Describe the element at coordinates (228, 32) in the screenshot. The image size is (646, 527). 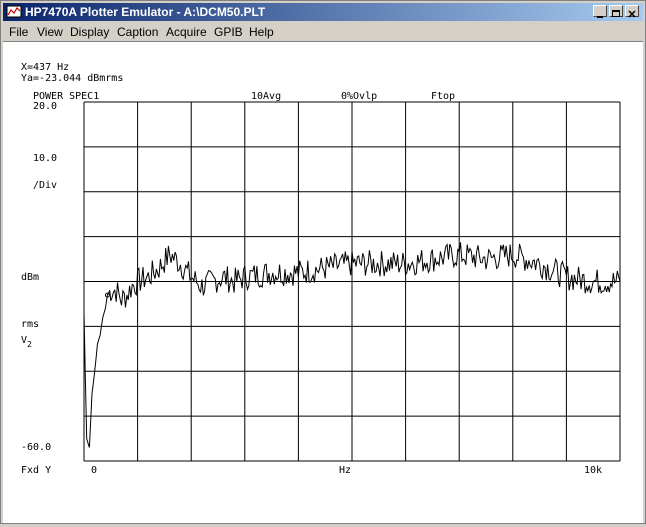
I see `menu-gpib: GPIB` at that location.